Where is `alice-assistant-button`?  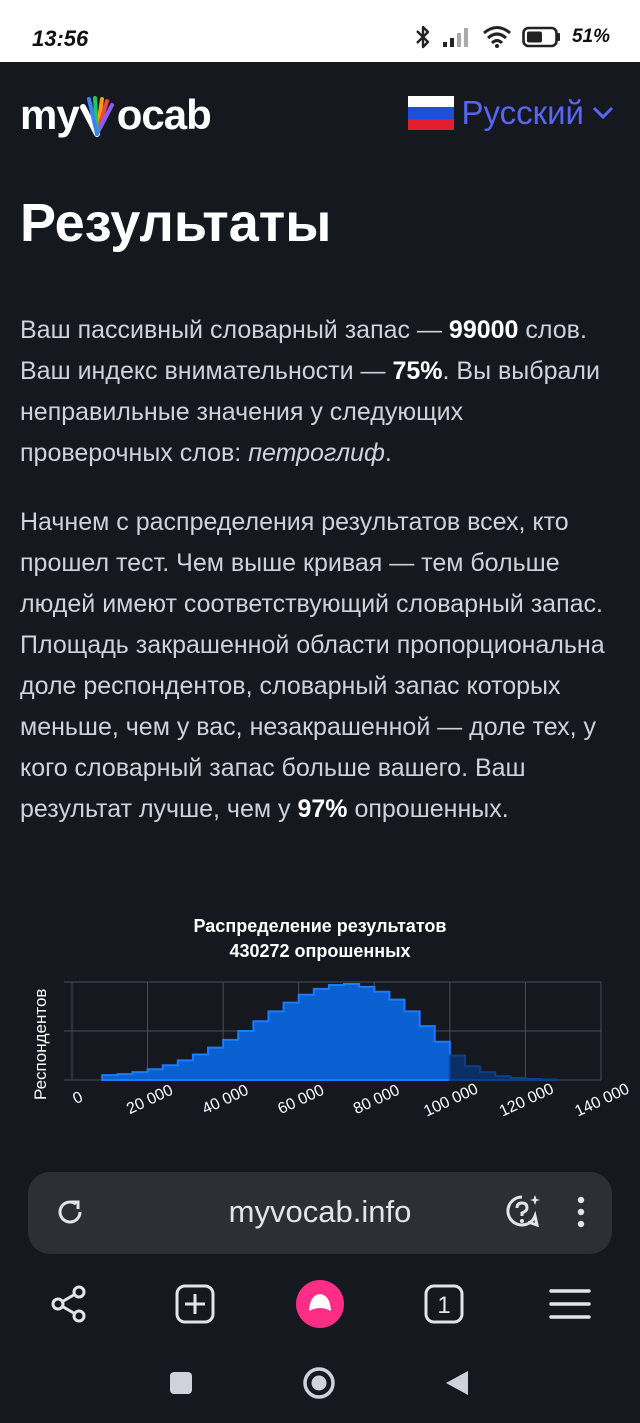
alice-assistant-button is located at coordinates (320, 1304).